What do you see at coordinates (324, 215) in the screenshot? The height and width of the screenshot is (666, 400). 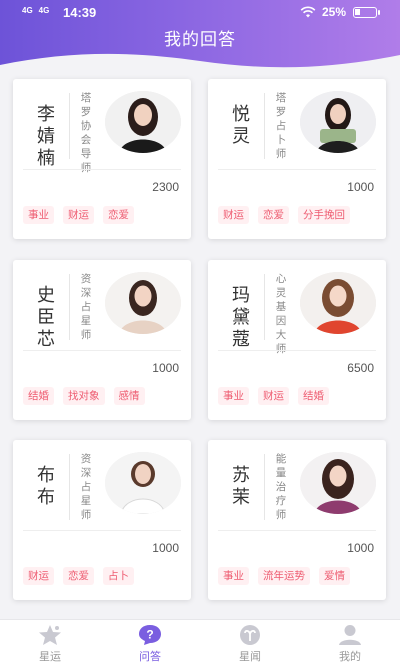 I see `tag: 分手挽回` at bounding box center [324, 215].